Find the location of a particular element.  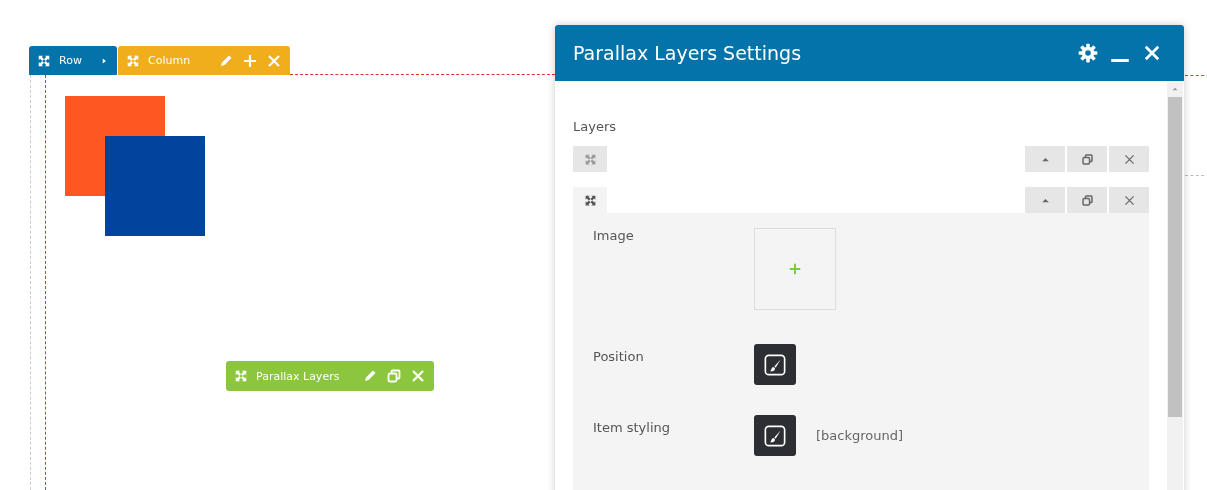

settings-icon is located at coordinates (1088, 53).